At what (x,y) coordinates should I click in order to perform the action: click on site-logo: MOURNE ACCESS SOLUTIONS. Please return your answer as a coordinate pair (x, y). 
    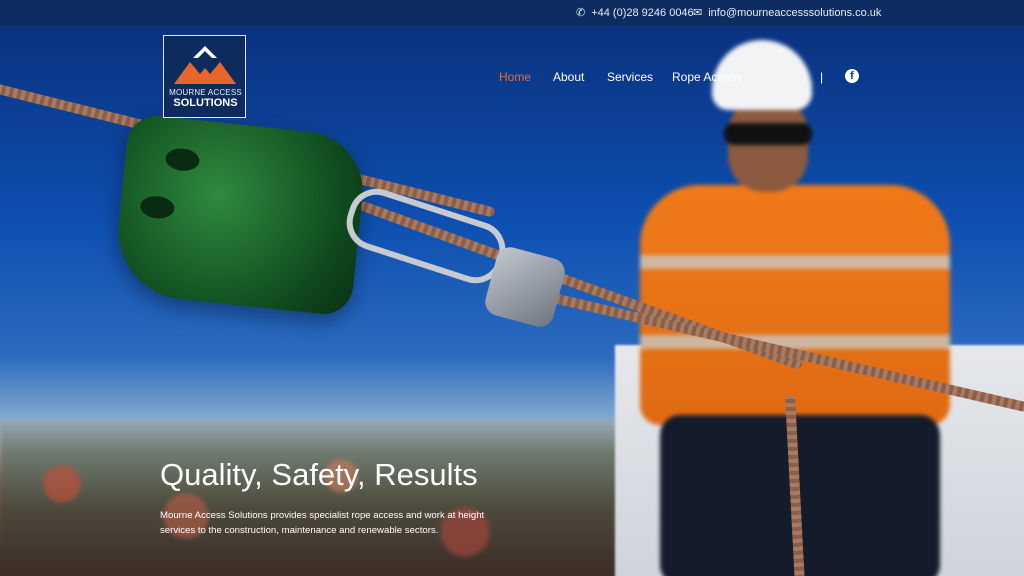
    Looking at the image, I should click on (204, 76).